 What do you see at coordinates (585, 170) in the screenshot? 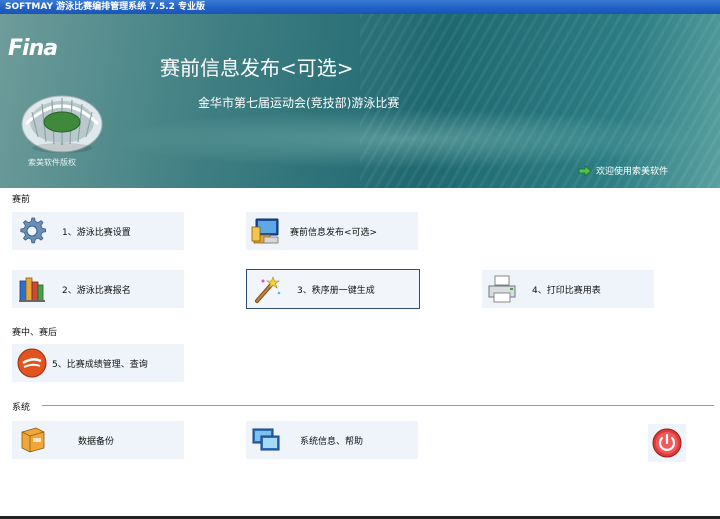
I see `arrow-right-icon` at bounding box center [585, 170].